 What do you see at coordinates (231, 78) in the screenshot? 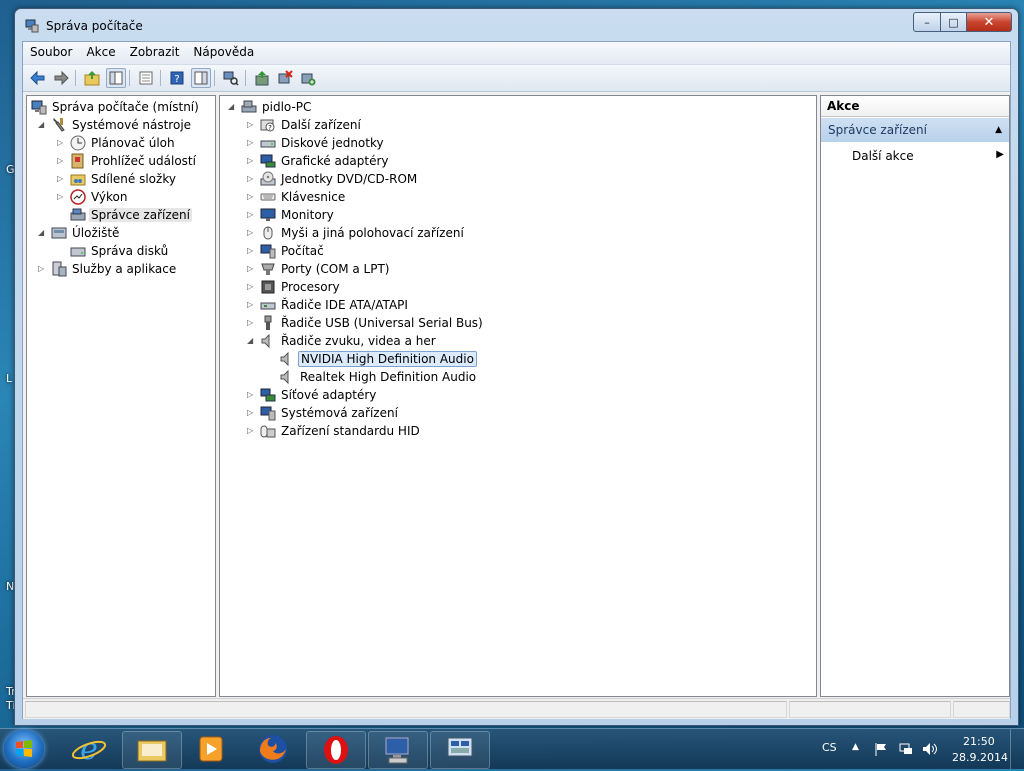
I see `scan-hardware-icon` at bounding box center [231, 78].